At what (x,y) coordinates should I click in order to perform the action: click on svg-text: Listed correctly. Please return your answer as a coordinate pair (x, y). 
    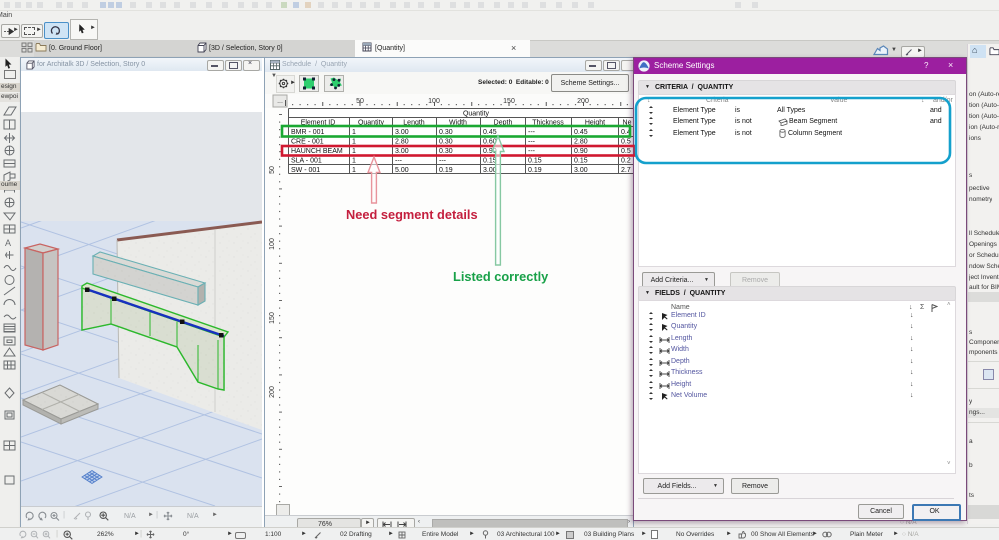
    Looking at the image, I should click on (501, 276).